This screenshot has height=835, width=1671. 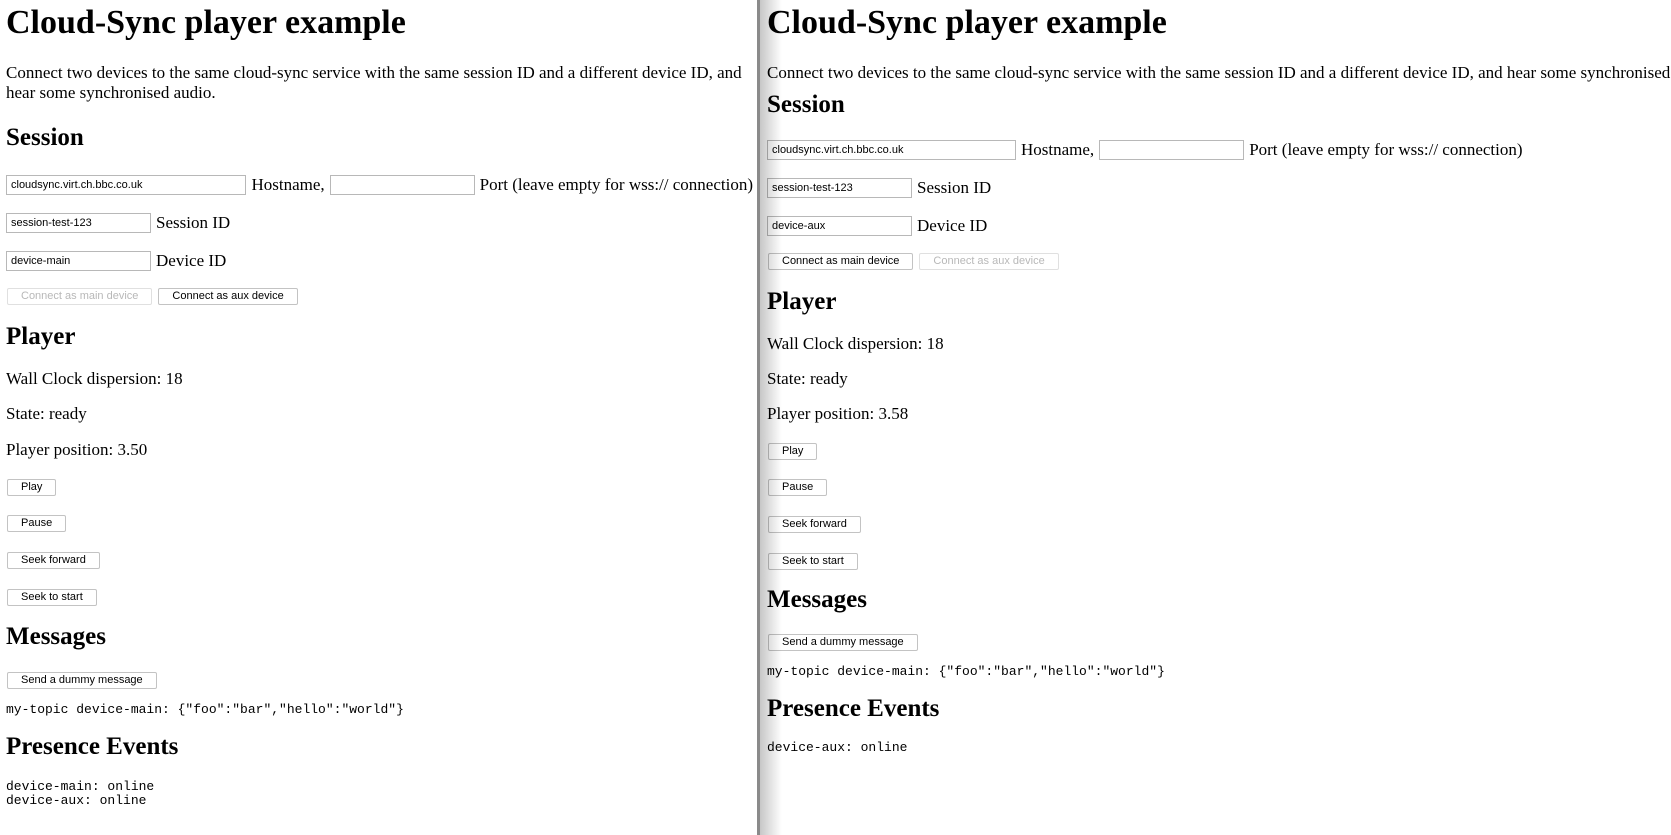 I want to click on presence-event-line: device-main: online, so click(x=80, y=786).